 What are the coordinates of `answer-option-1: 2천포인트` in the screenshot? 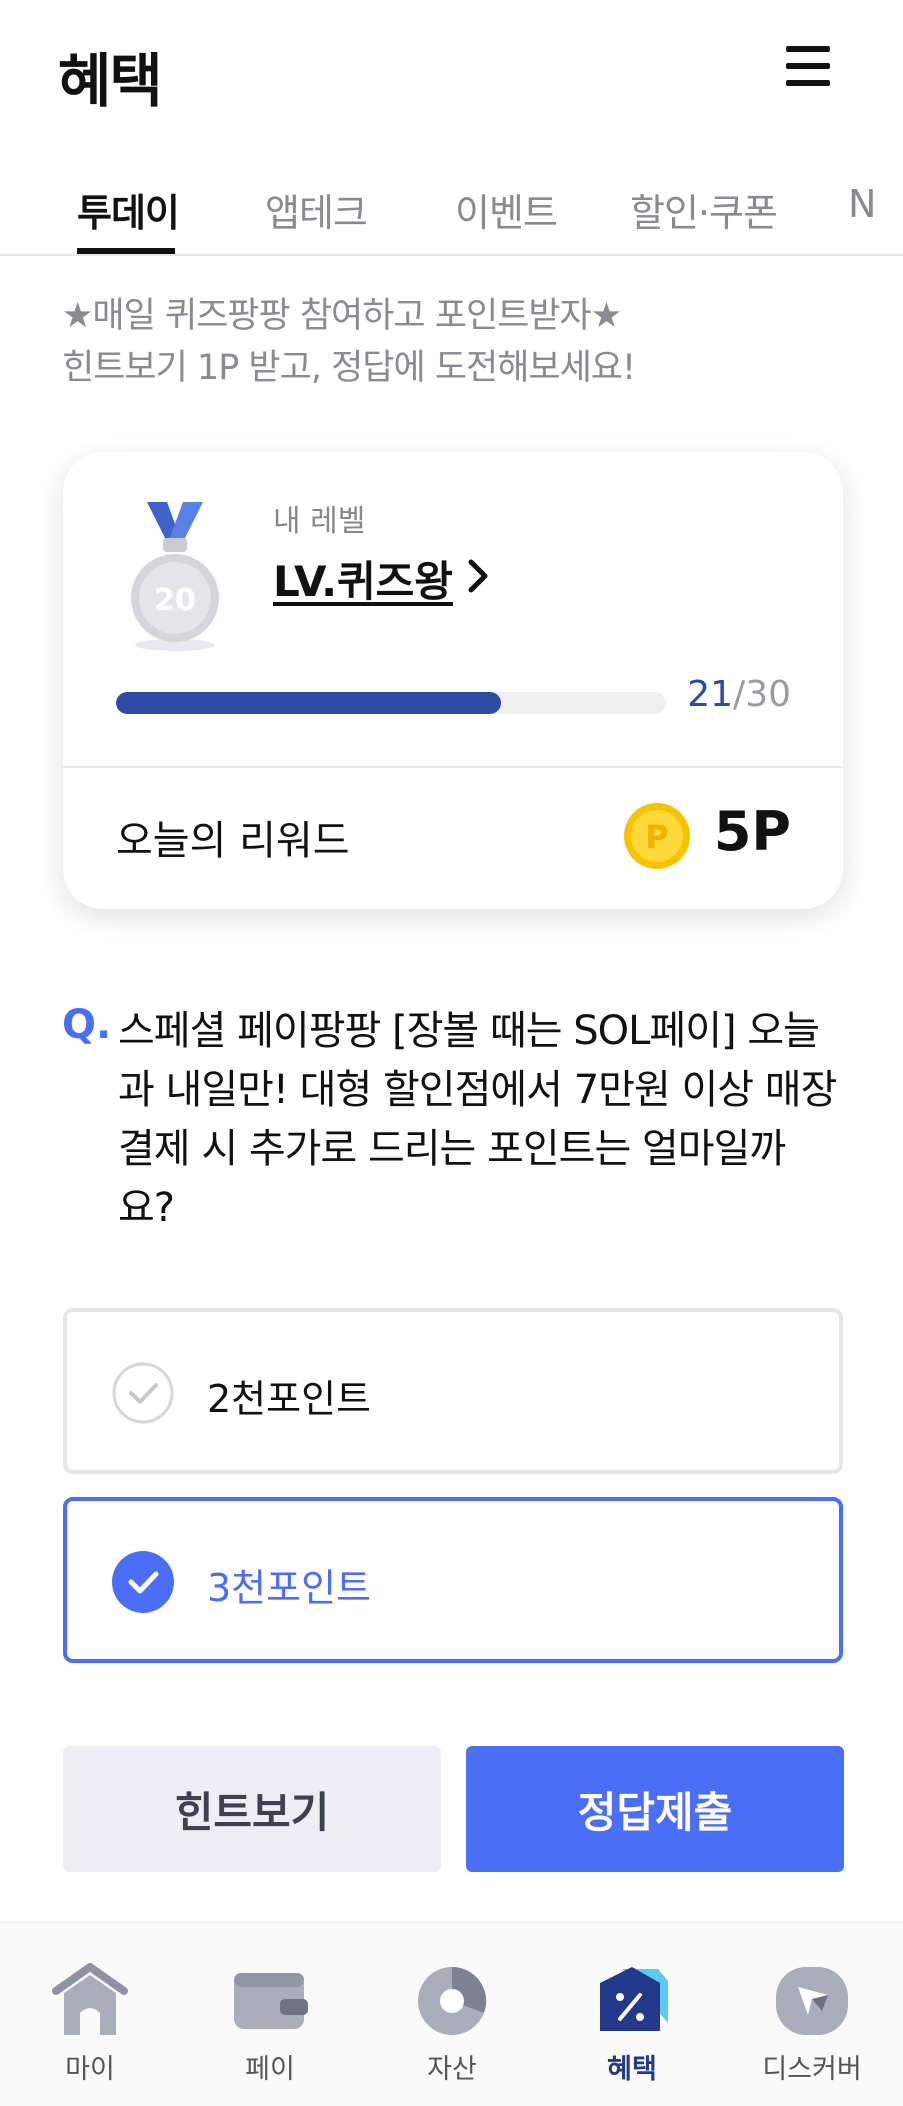 It's located at (453, 1391).